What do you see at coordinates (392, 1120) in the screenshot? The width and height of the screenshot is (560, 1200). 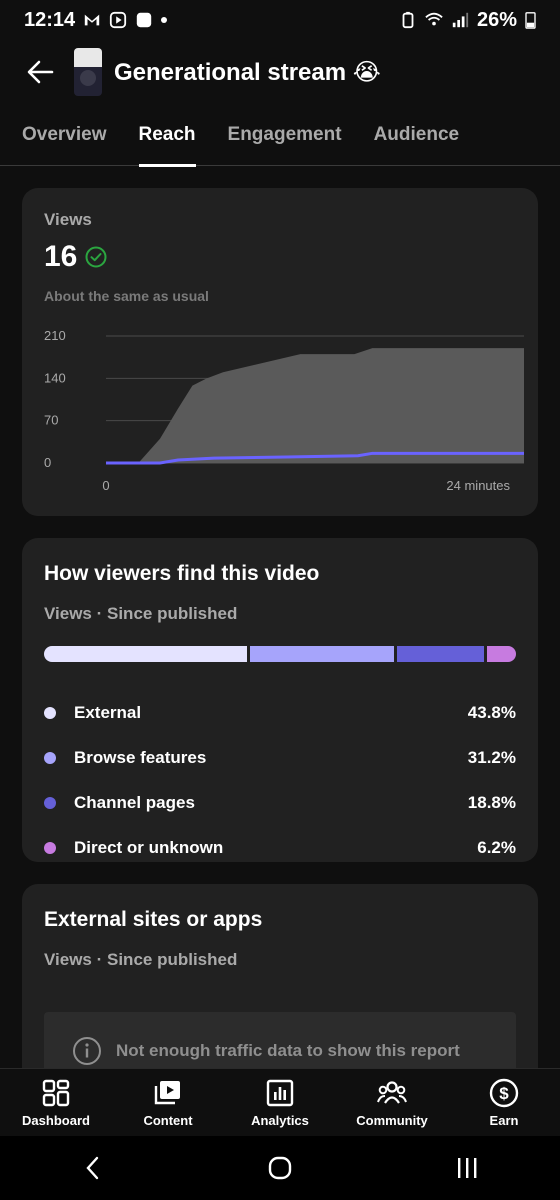 I see `nav-label: Community` at bounding box center [392, 1120].